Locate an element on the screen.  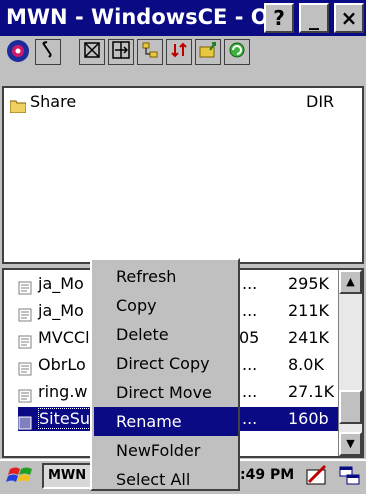
taskbar-app-label: MWN is located at coordinates (67, 475).